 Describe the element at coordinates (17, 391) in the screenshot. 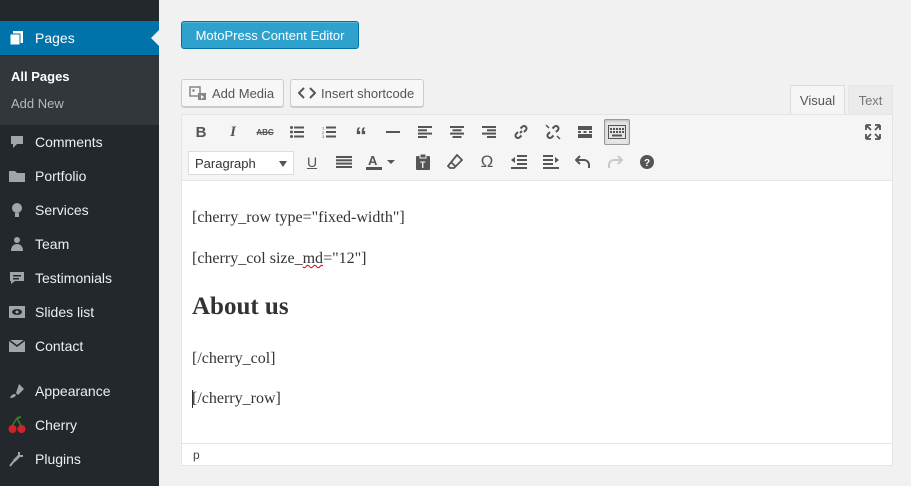

I see `appearance-icon` at that location.